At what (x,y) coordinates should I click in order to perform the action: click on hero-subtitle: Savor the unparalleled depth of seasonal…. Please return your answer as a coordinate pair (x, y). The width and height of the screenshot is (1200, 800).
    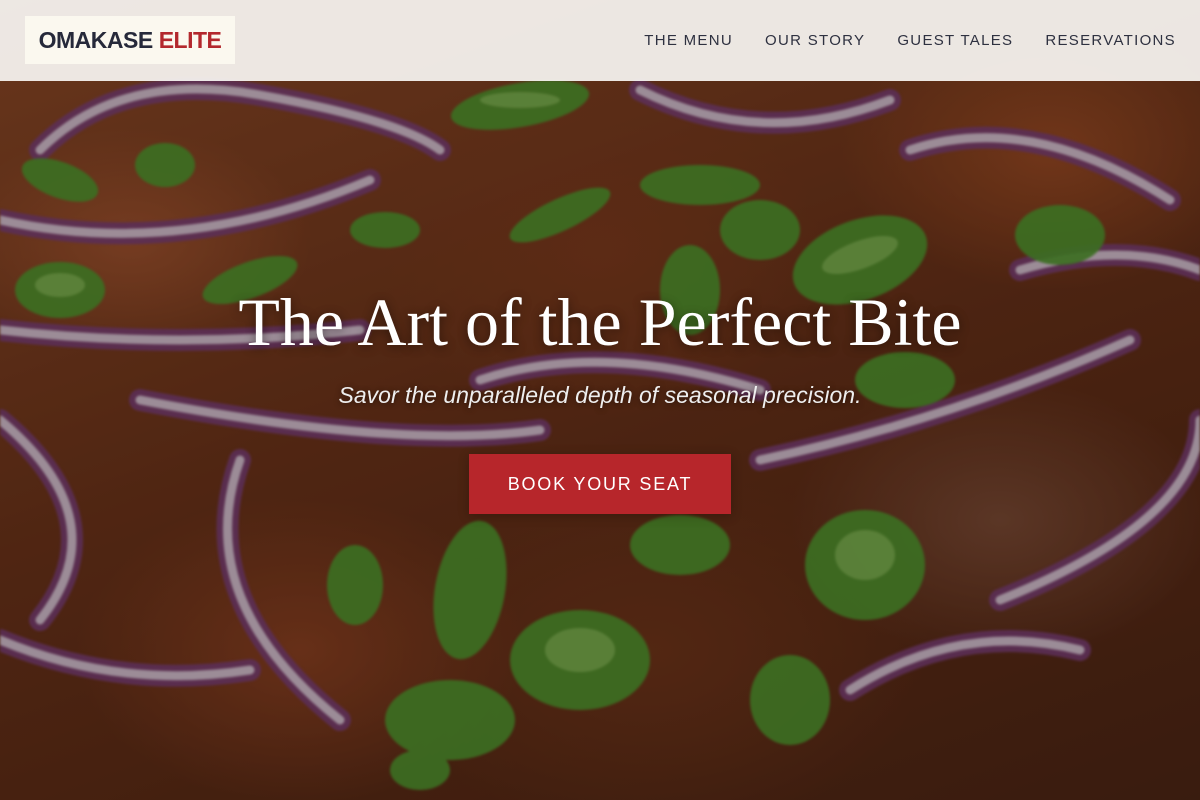
    Looking at the image, I should click on (600, 395).